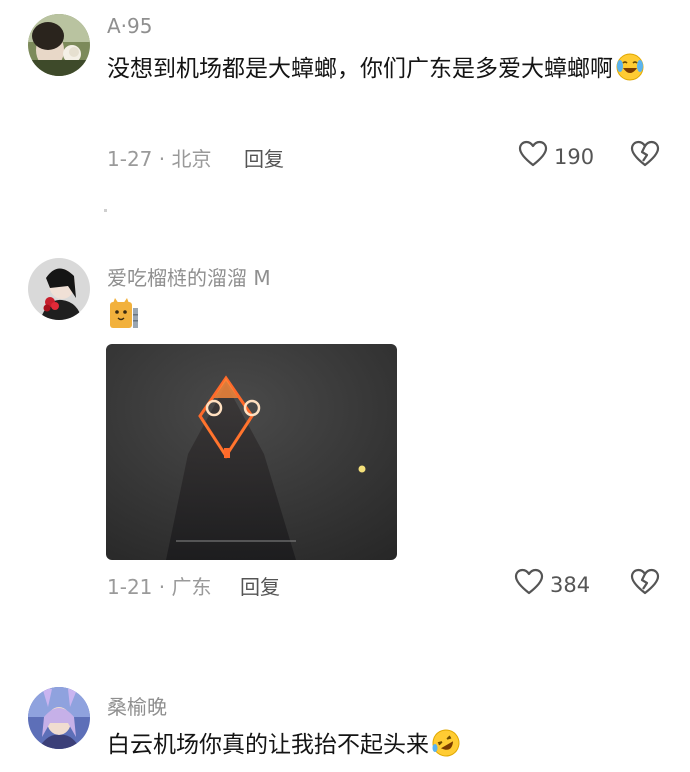  Describe the element at coordinates (360, 69) in the screenshot. I see `comment-text-body: 没想到机场都是大蟑螂，你们广东是多爱大蟑螂啊` at that location.